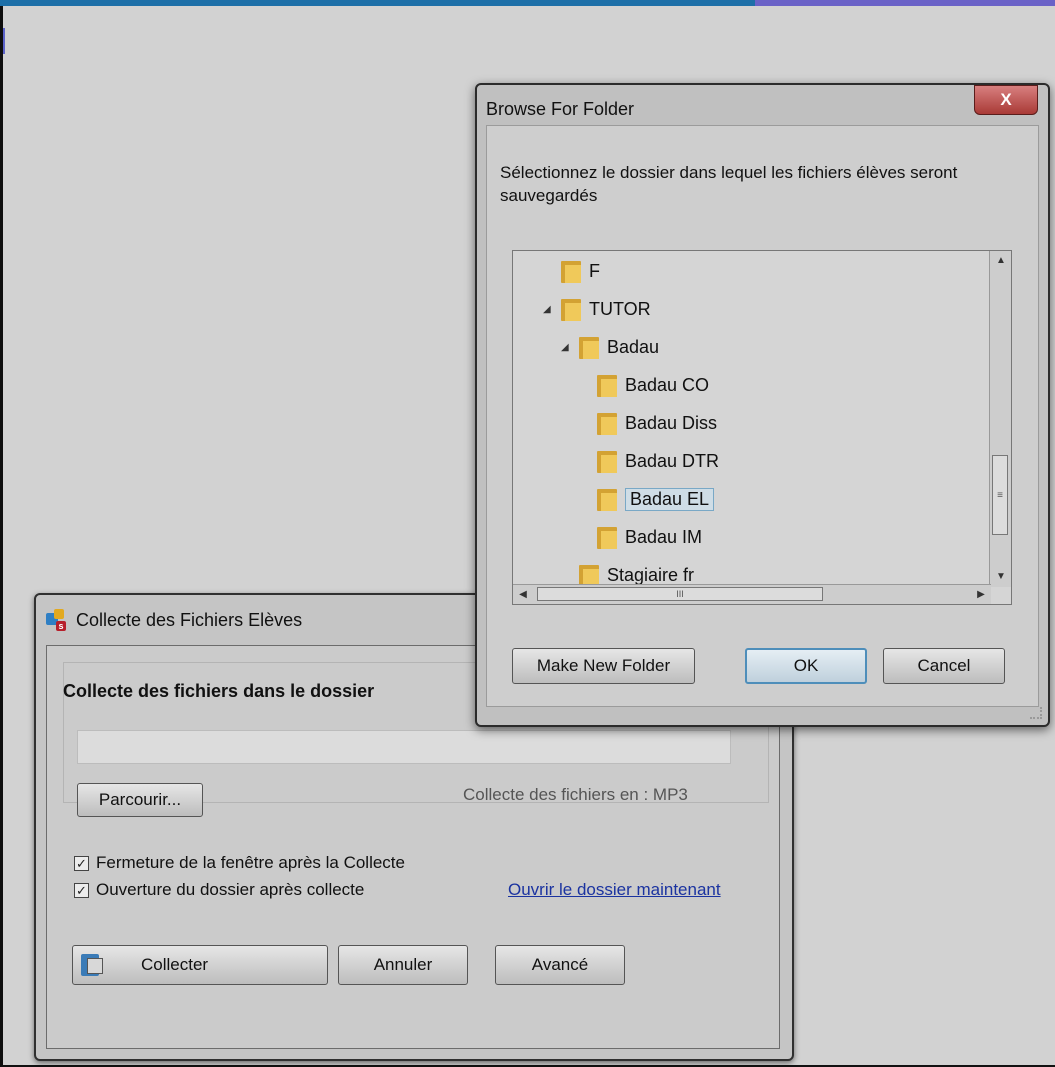  I want to click on tree-item-badau-dtr: Badau DTR, so click(649, 461).